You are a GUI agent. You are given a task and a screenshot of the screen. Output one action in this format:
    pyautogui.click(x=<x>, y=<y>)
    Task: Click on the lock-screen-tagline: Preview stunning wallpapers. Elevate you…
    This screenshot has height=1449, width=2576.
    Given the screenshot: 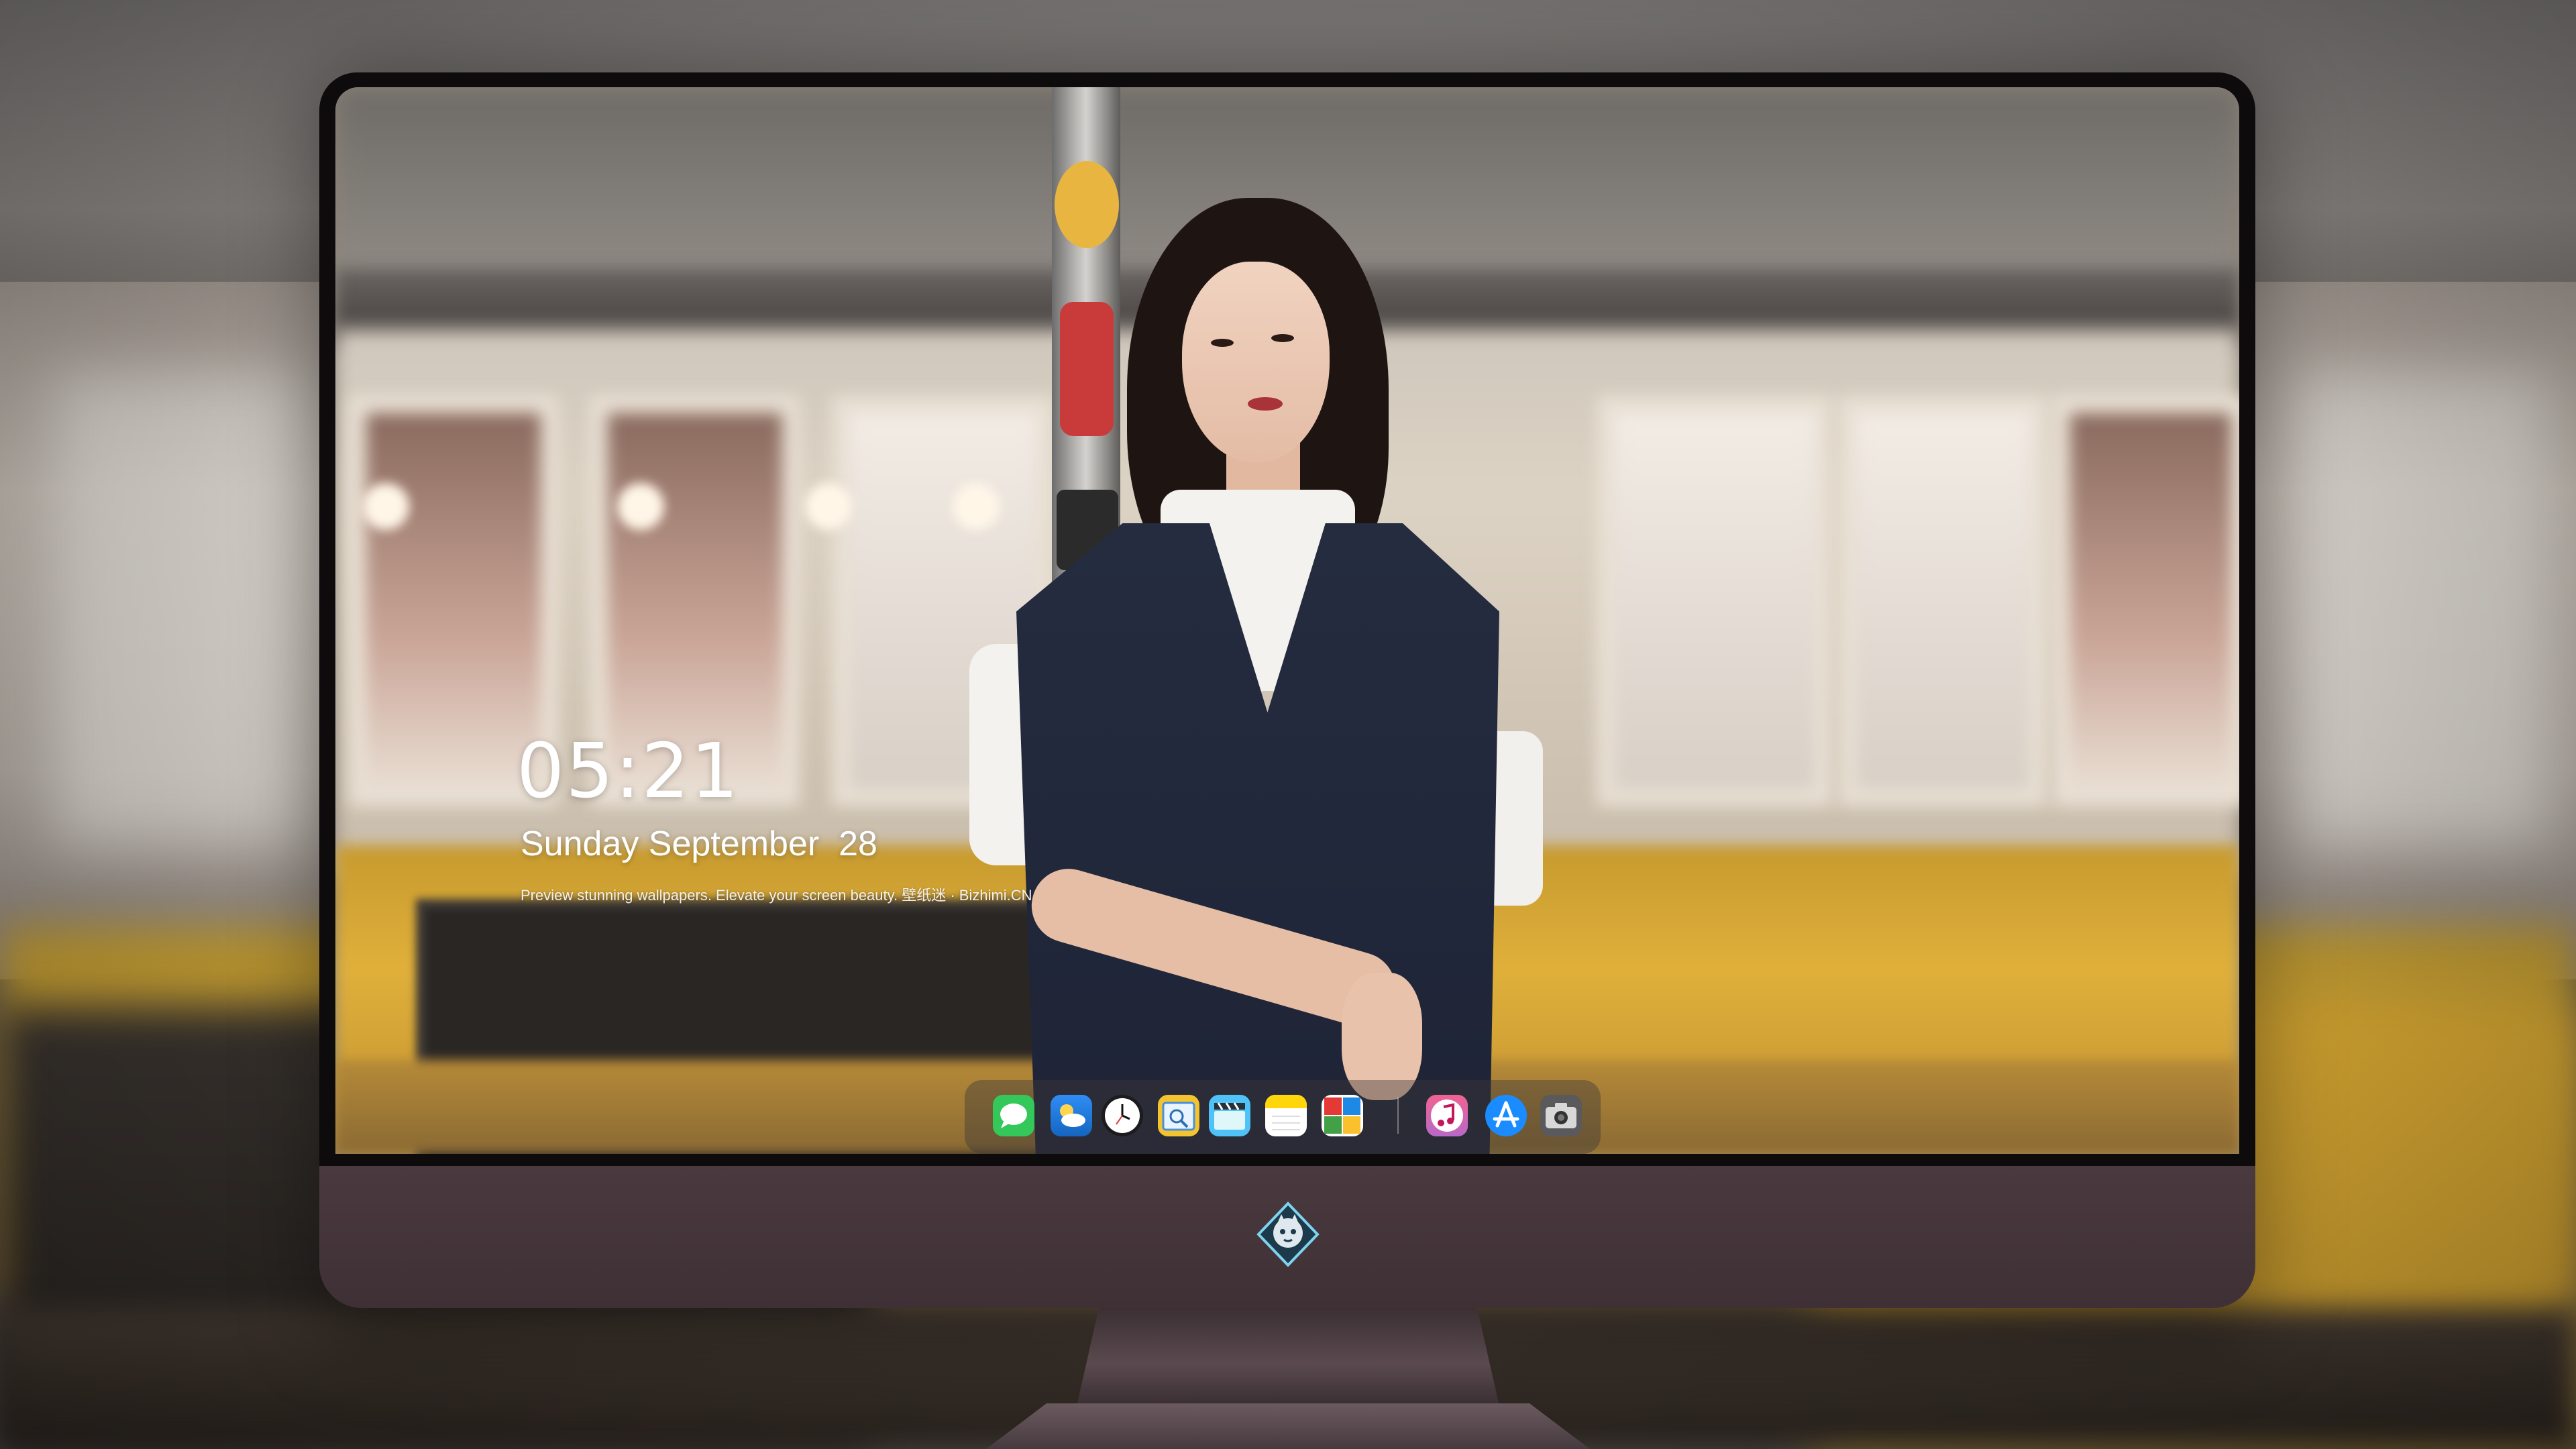 What is the action you would take?
    pyautogui.click(x=776, y=895)
    